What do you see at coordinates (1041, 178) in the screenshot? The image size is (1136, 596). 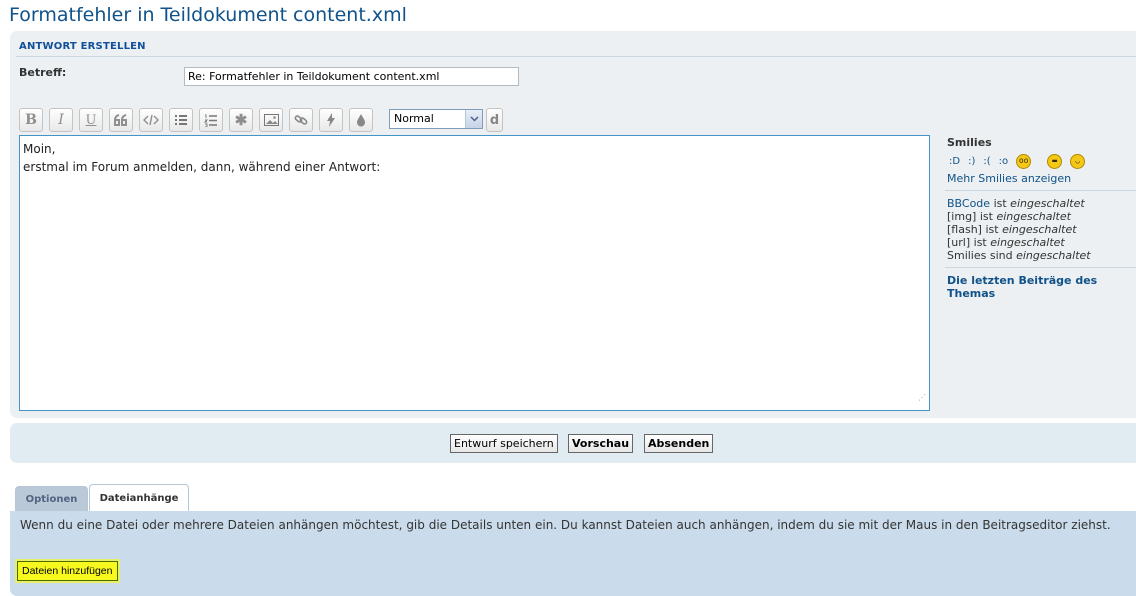 I see `more-smilies-link: Mehr Smilies anzeigen` at bounding box center [1041, 178].